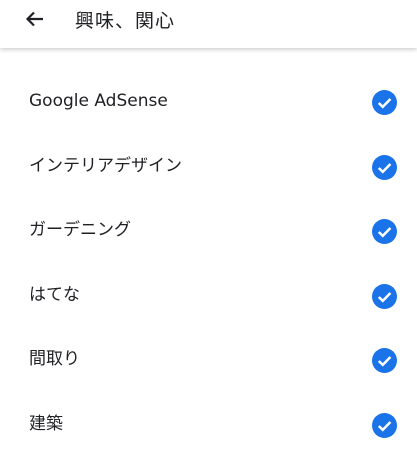 This screenshot has width=417, height=450. Describe the element at coordinates (80, 230) in the screenshot. I see `interest-label: ガーデニング` at that location.